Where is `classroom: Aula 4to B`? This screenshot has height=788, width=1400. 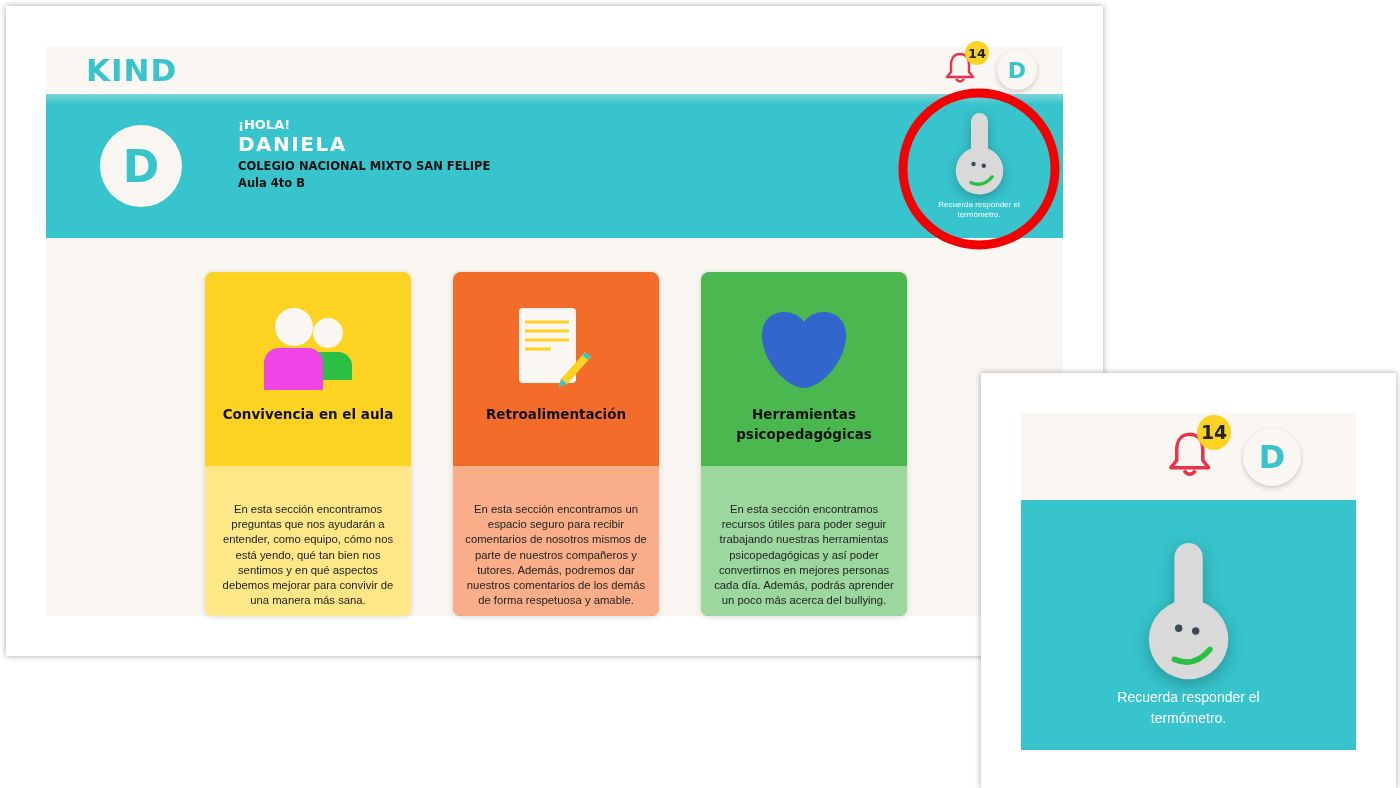 classroom: Aula 4to B is located at coordinates (272, 182).